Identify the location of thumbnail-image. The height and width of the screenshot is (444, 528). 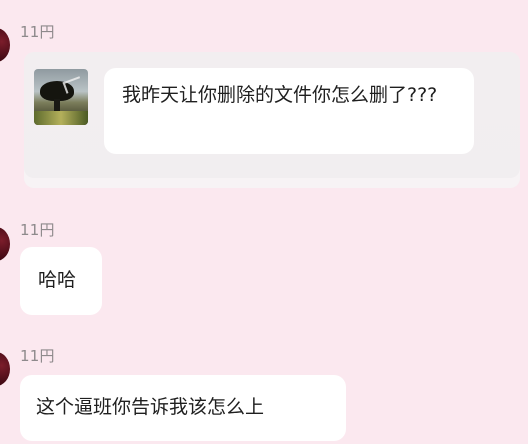
(61, 97).